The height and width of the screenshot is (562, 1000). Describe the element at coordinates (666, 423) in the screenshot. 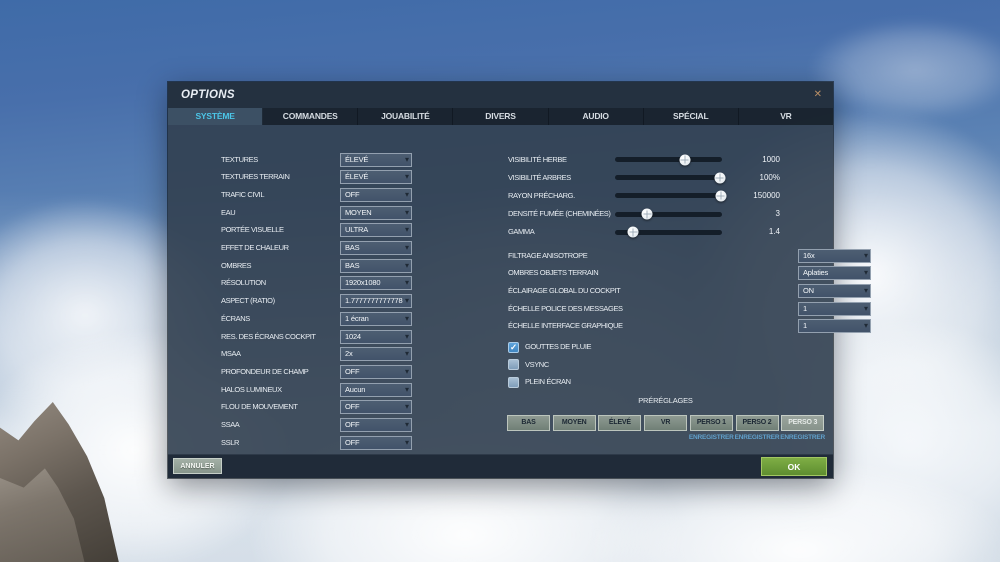

I see `preset-vr-button: VR` at that location.